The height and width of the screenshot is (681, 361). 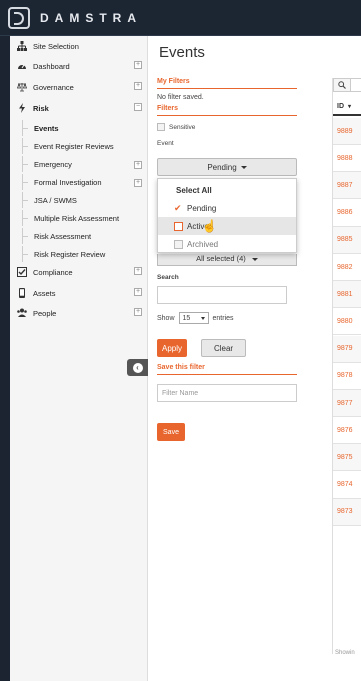 I want to click on sidebar-item-site-selection: Site Selection, so click(x=79, y=46).